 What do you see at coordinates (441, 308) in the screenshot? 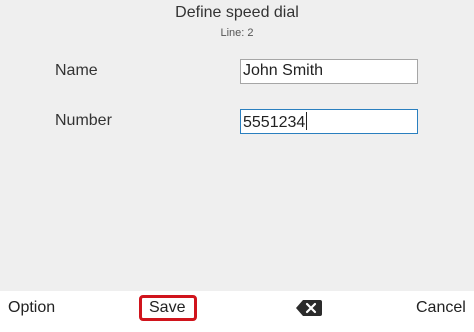
I see `cancel-softkey: Cancel` at bounding box center [441, 308].